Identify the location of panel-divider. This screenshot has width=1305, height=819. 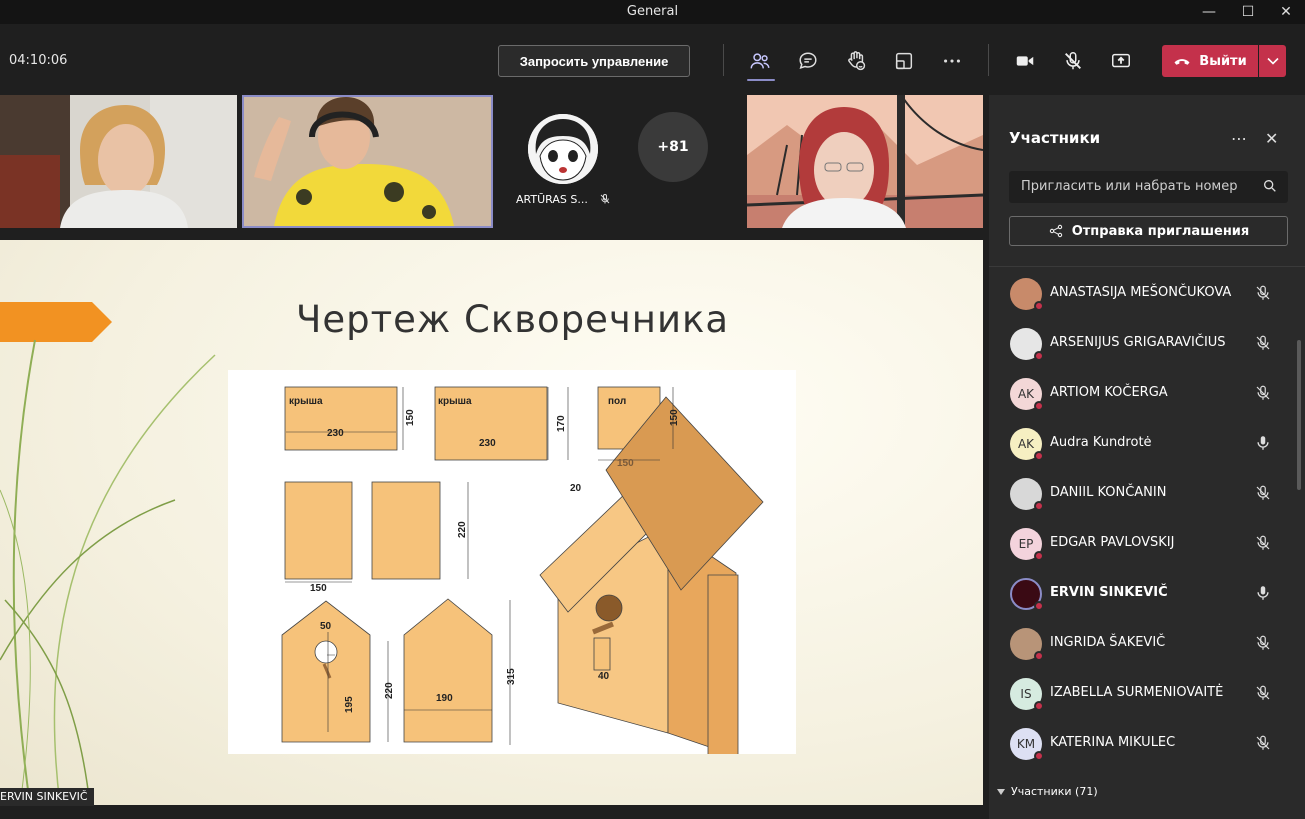
(1147, 266).